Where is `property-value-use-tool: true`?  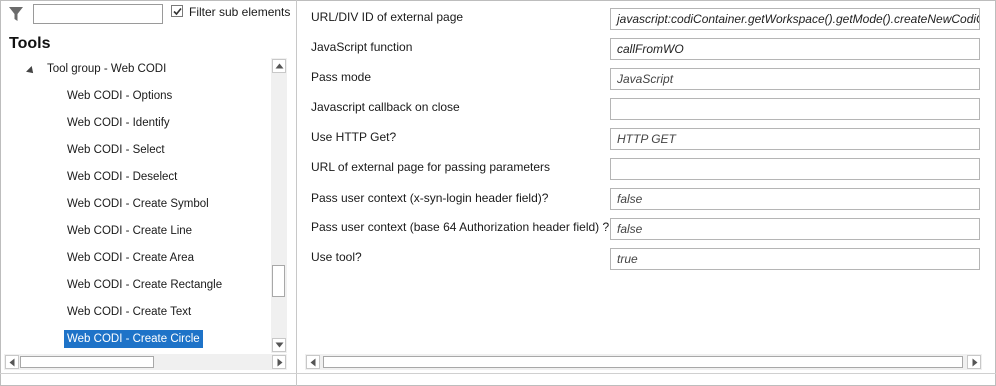 property-value-use-tool: true is located at coordinates (795, 259).